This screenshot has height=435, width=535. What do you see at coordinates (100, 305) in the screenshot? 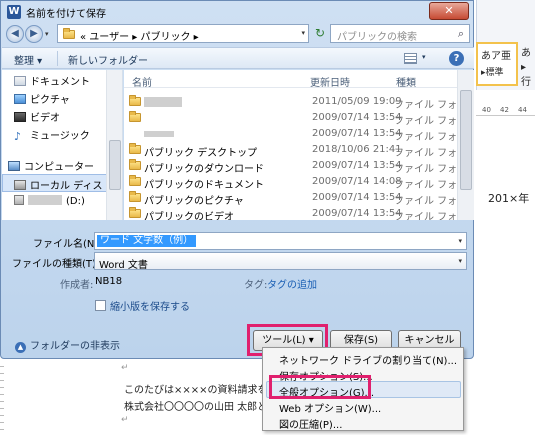
I see `thumbnail-checkbox` at bounding box center [100, 305].